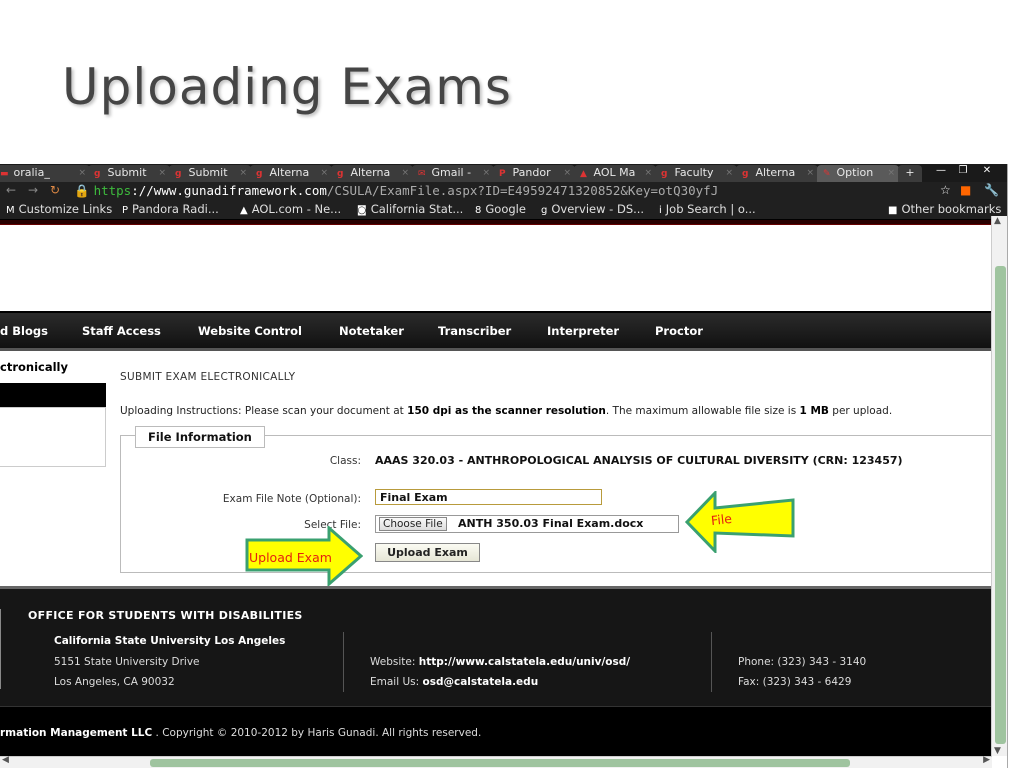 This screenshot has width=1024, height=768. I want to click on browser-tab-active: ✎ Option ×, so click(858, 173).